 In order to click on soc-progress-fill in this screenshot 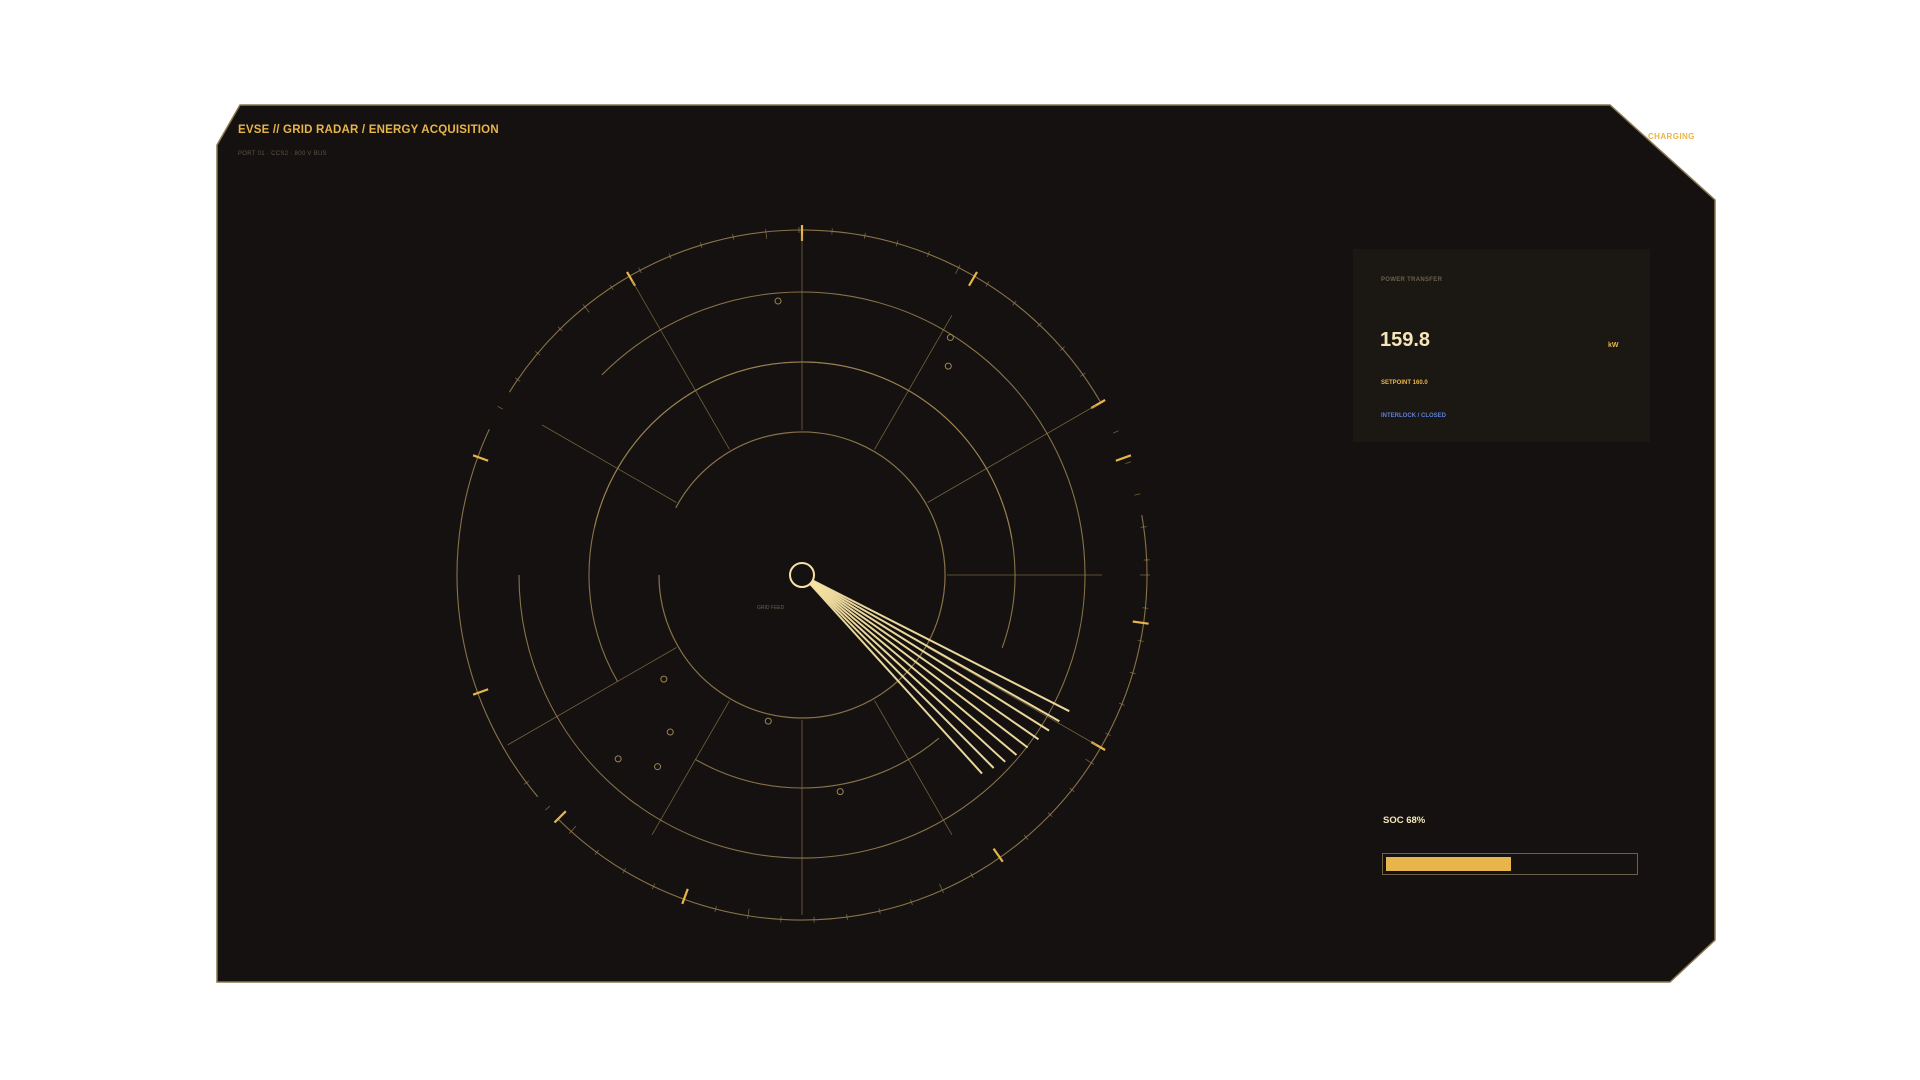, I will do `click(1448, 864)`.